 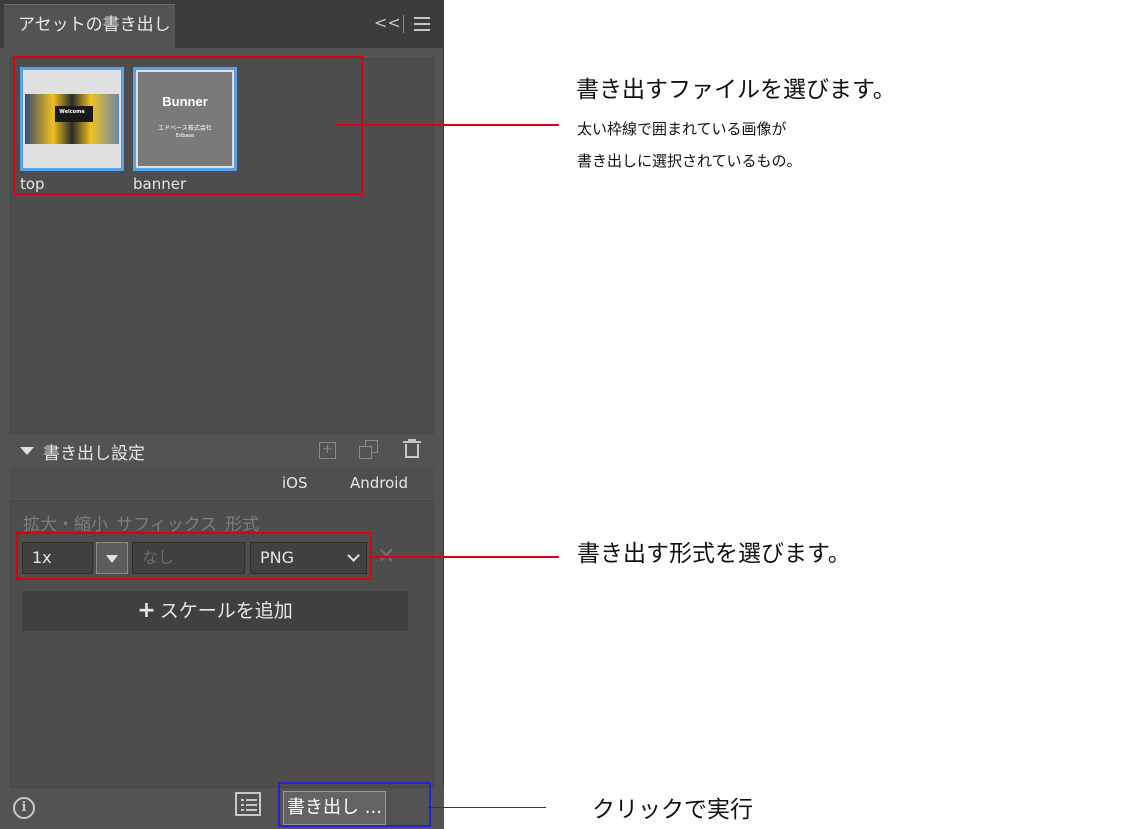 I want to click on assets-highlight-box, so click(x=188, y=125).